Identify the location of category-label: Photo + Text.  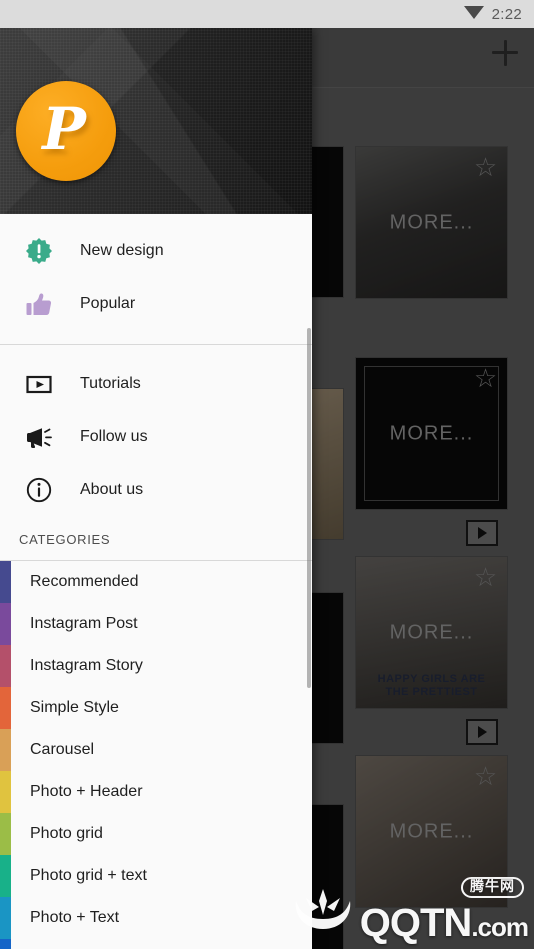
(75, 917).